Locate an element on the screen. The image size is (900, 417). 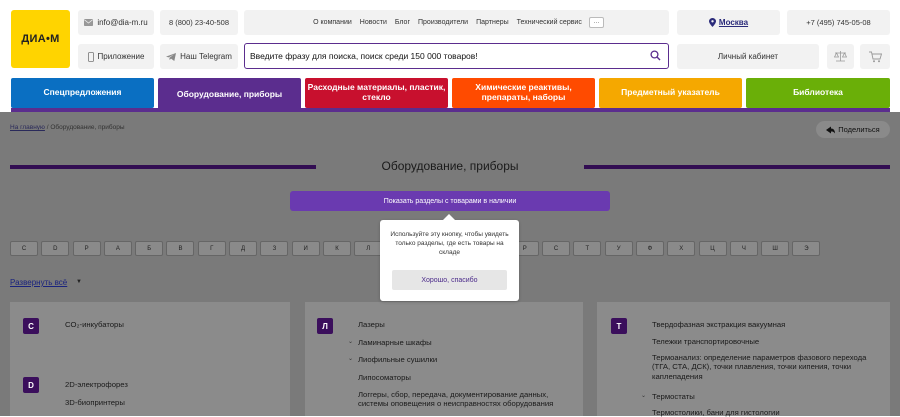
letter-button: В is located at coordinates (180, 248).